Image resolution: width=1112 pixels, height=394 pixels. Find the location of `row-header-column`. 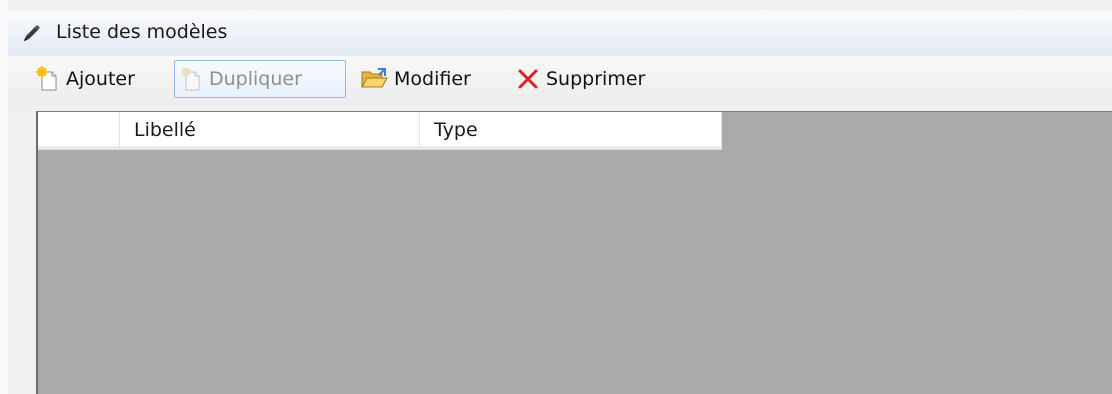

row-header-column is located at coordinates (79, 130).